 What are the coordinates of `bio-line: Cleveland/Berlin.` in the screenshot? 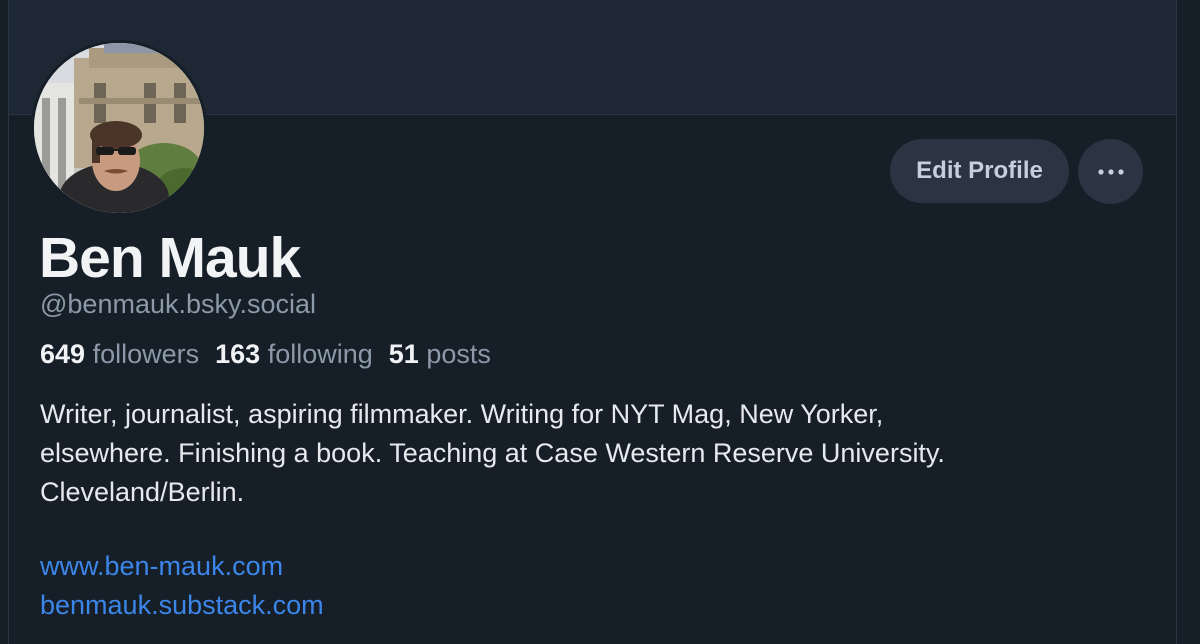 It's located at (142, 492).